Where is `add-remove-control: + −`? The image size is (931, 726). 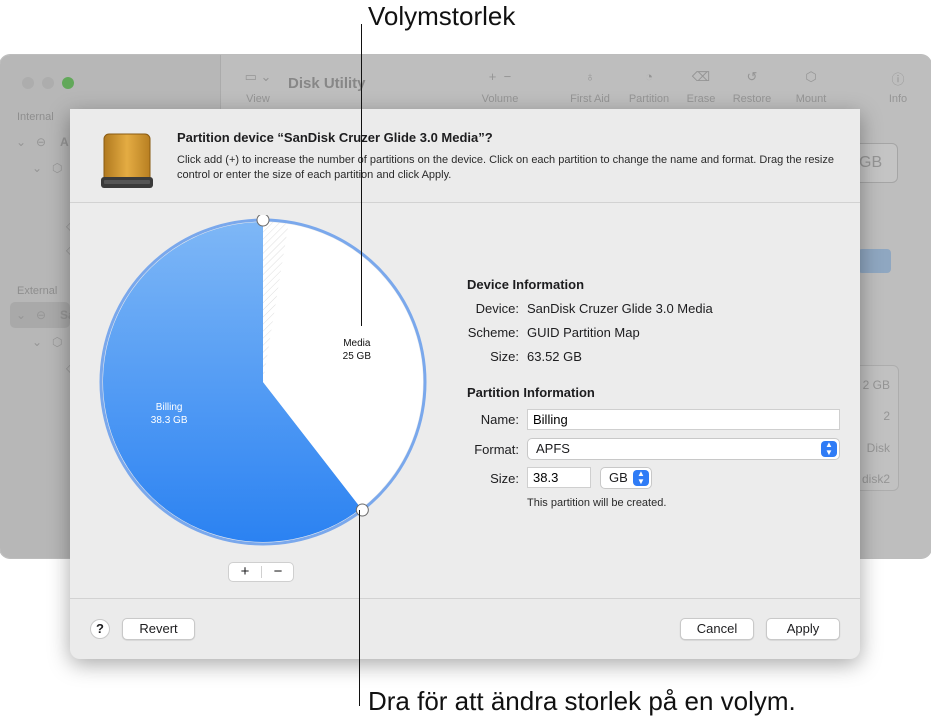 add-remove-control: + − is located at coordinates (261, 572).